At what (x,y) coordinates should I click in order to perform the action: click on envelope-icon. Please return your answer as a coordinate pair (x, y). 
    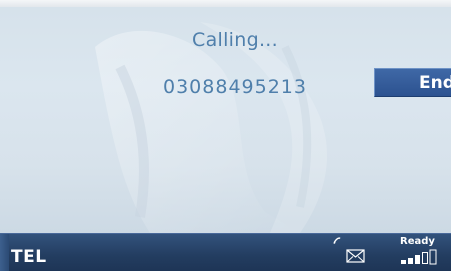
    Looking at the image, I should click on (355, 256).